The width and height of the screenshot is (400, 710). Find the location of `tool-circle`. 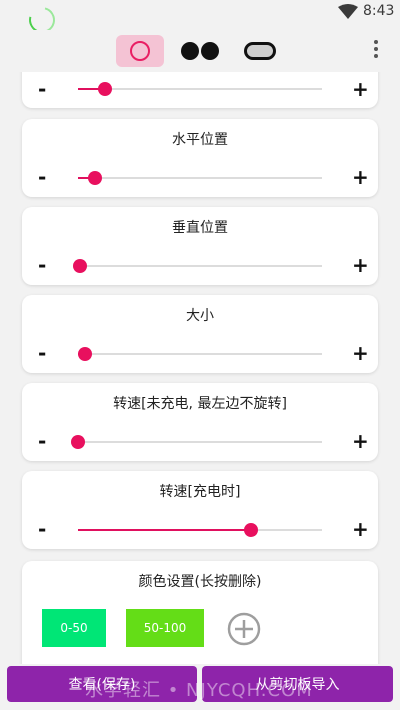

tool-circle is located at coordinates (140, 51).